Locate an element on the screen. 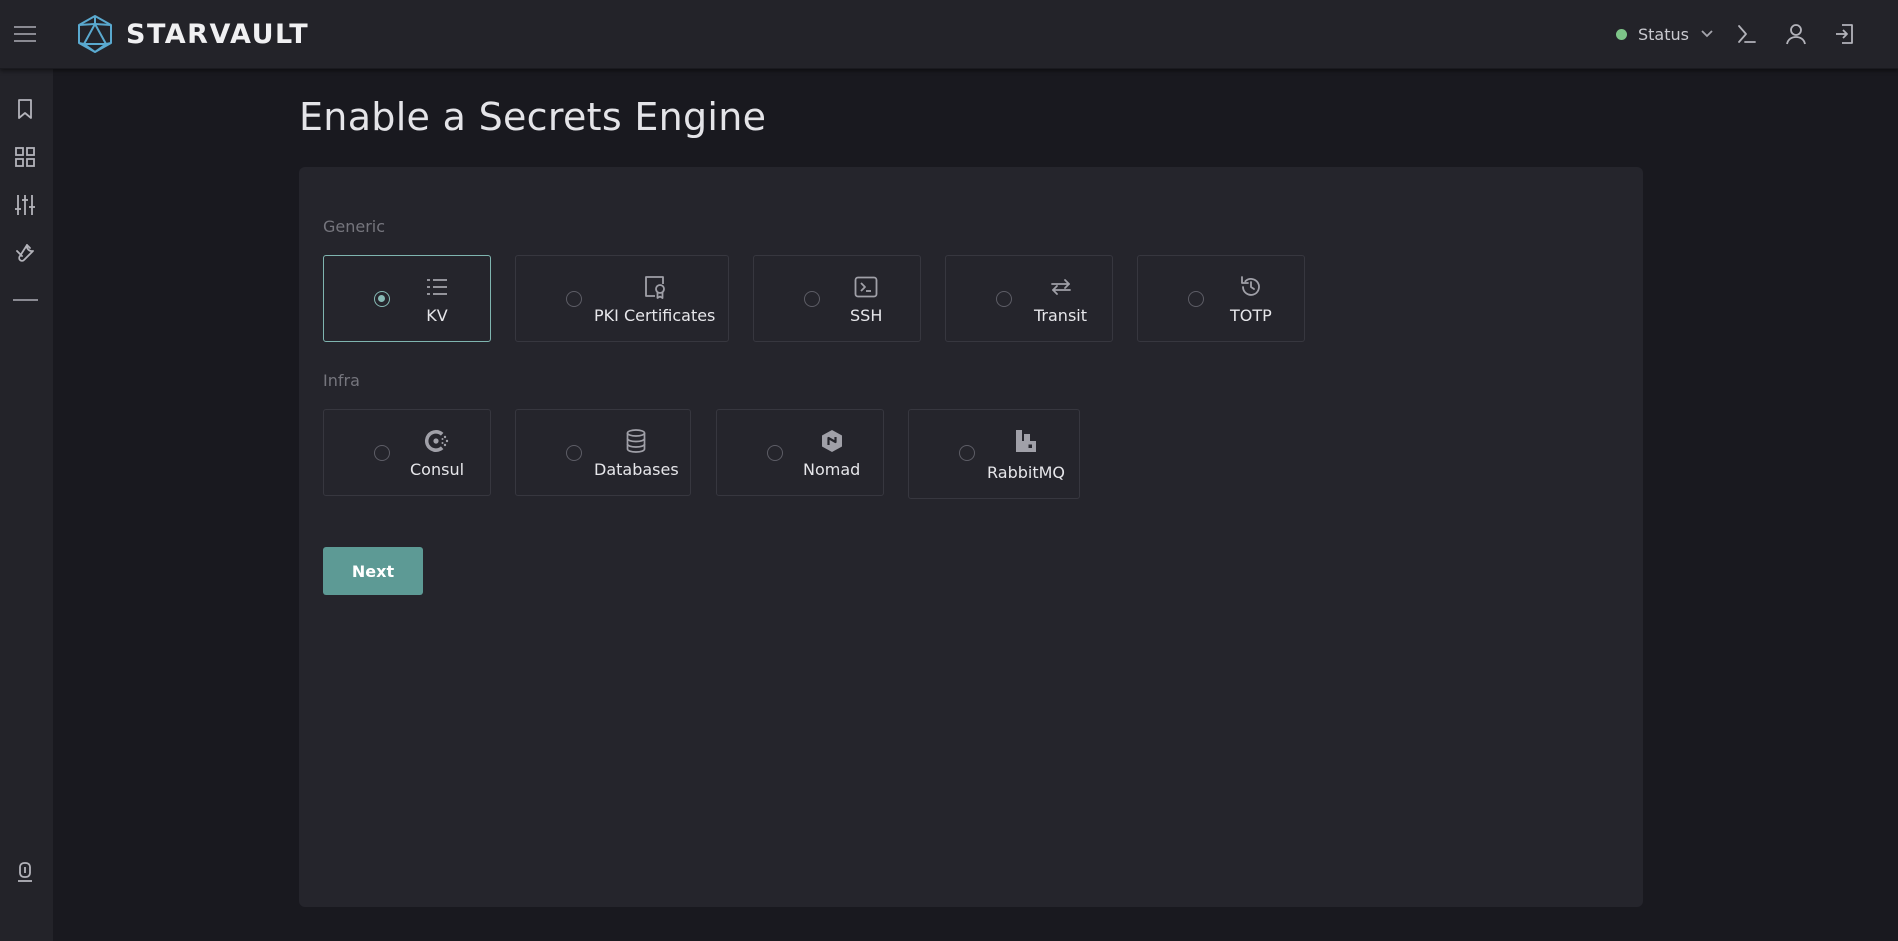 The image size is (1898, 941). arrows-exchange-icon is located at coordinates (1060, 287).